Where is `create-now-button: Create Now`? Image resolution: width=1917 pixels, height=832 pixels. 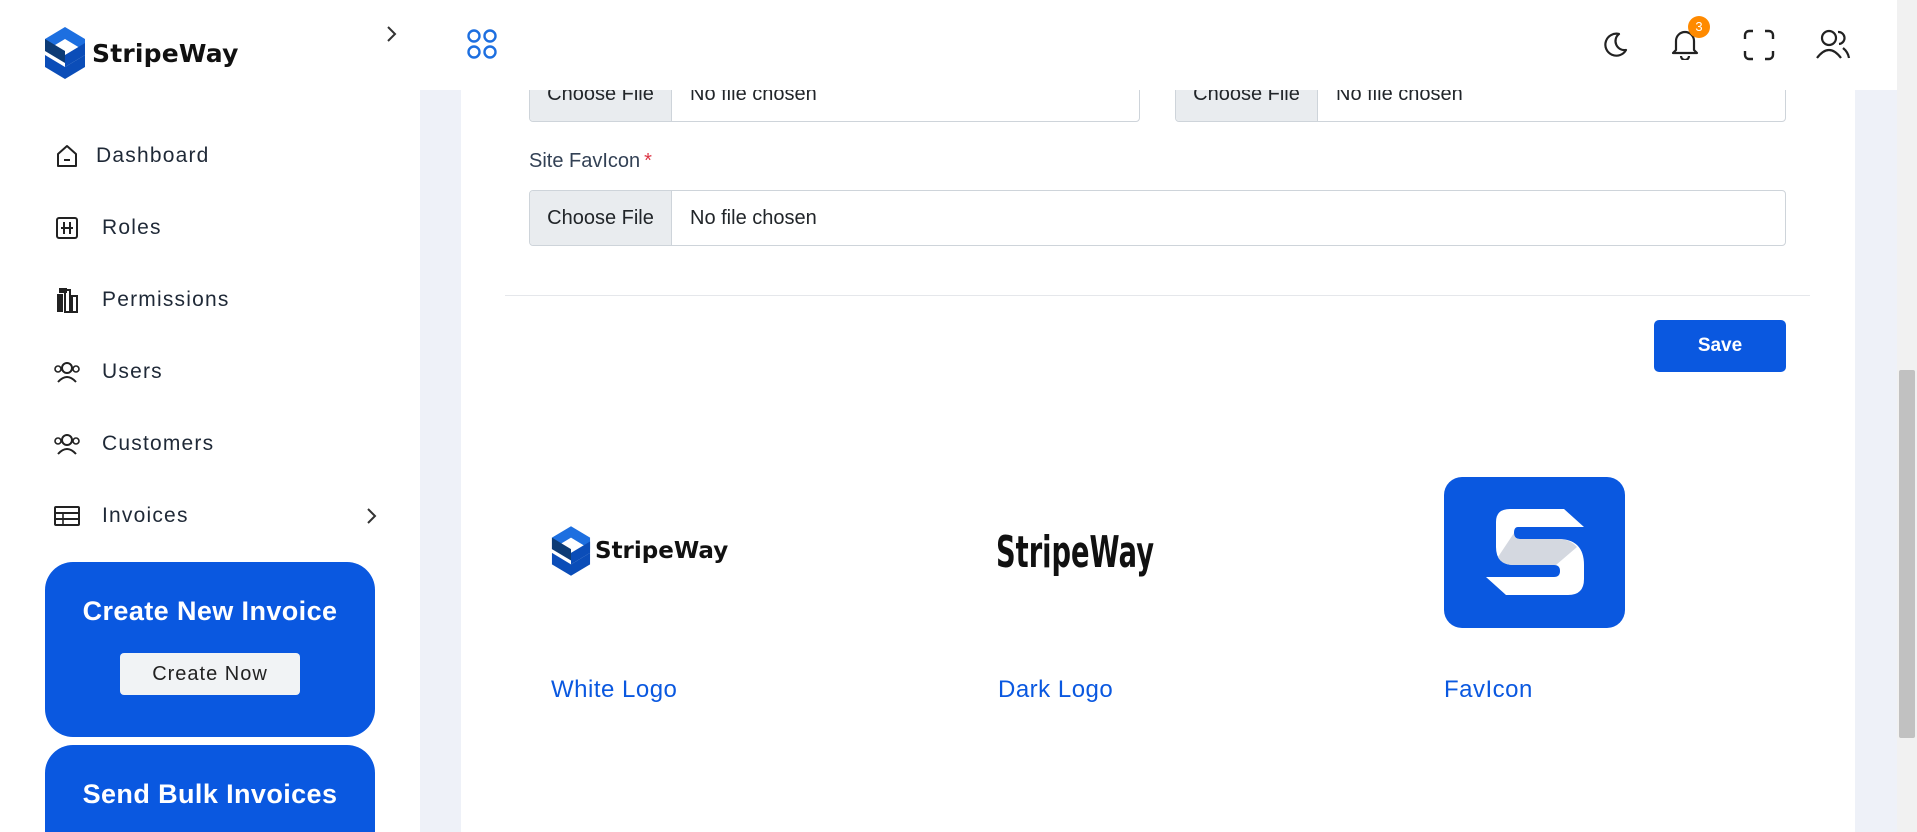
create-now-button: Create Now is located at coordinates (210, 674).